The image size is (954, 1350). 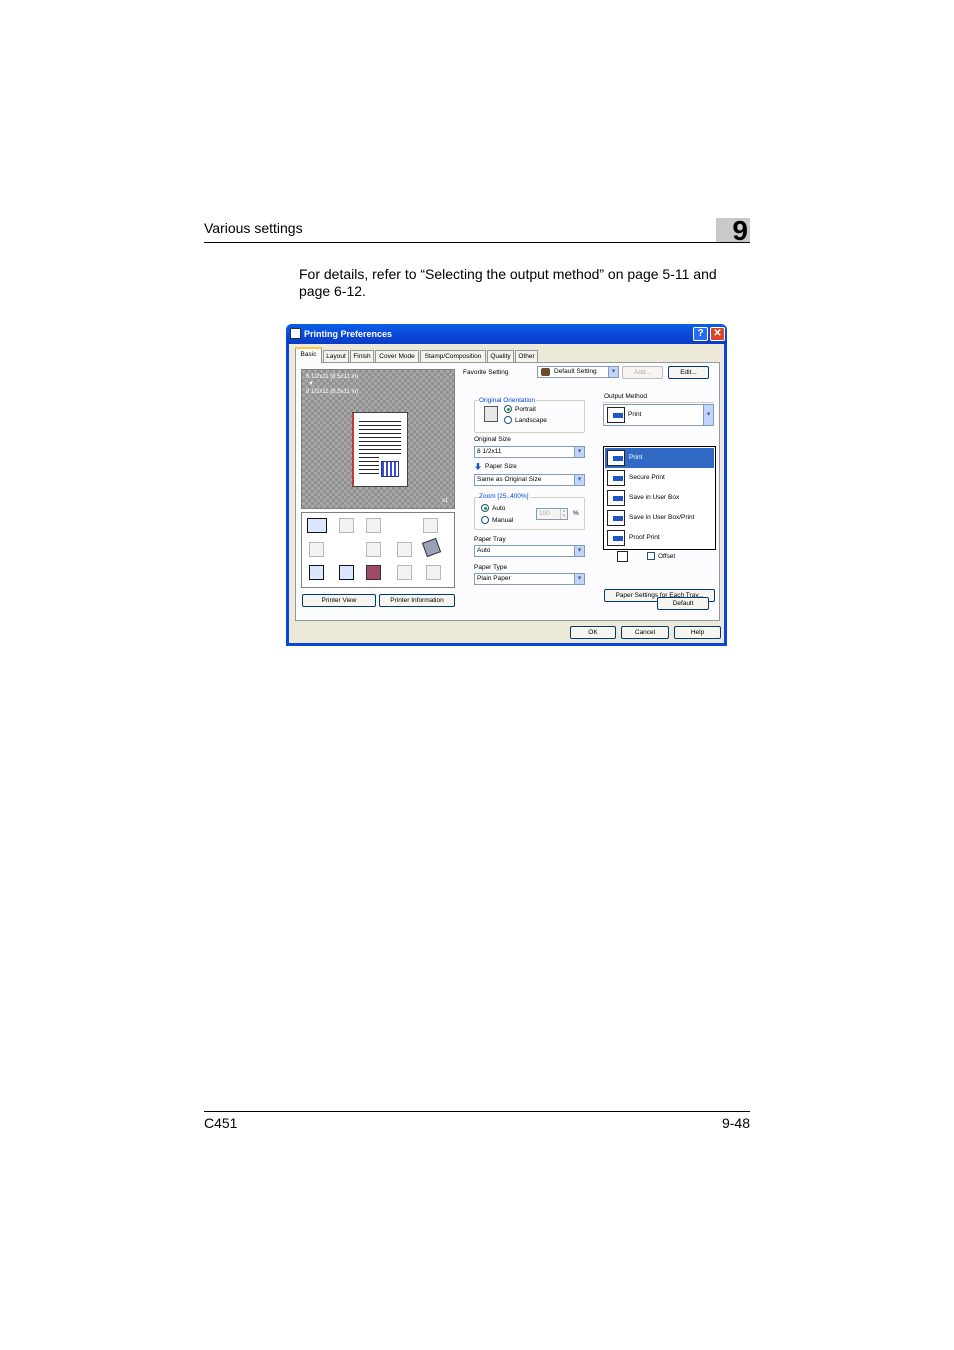 I want to click on paper-tray-label: Paper Tray, so click(x=490, y=539).